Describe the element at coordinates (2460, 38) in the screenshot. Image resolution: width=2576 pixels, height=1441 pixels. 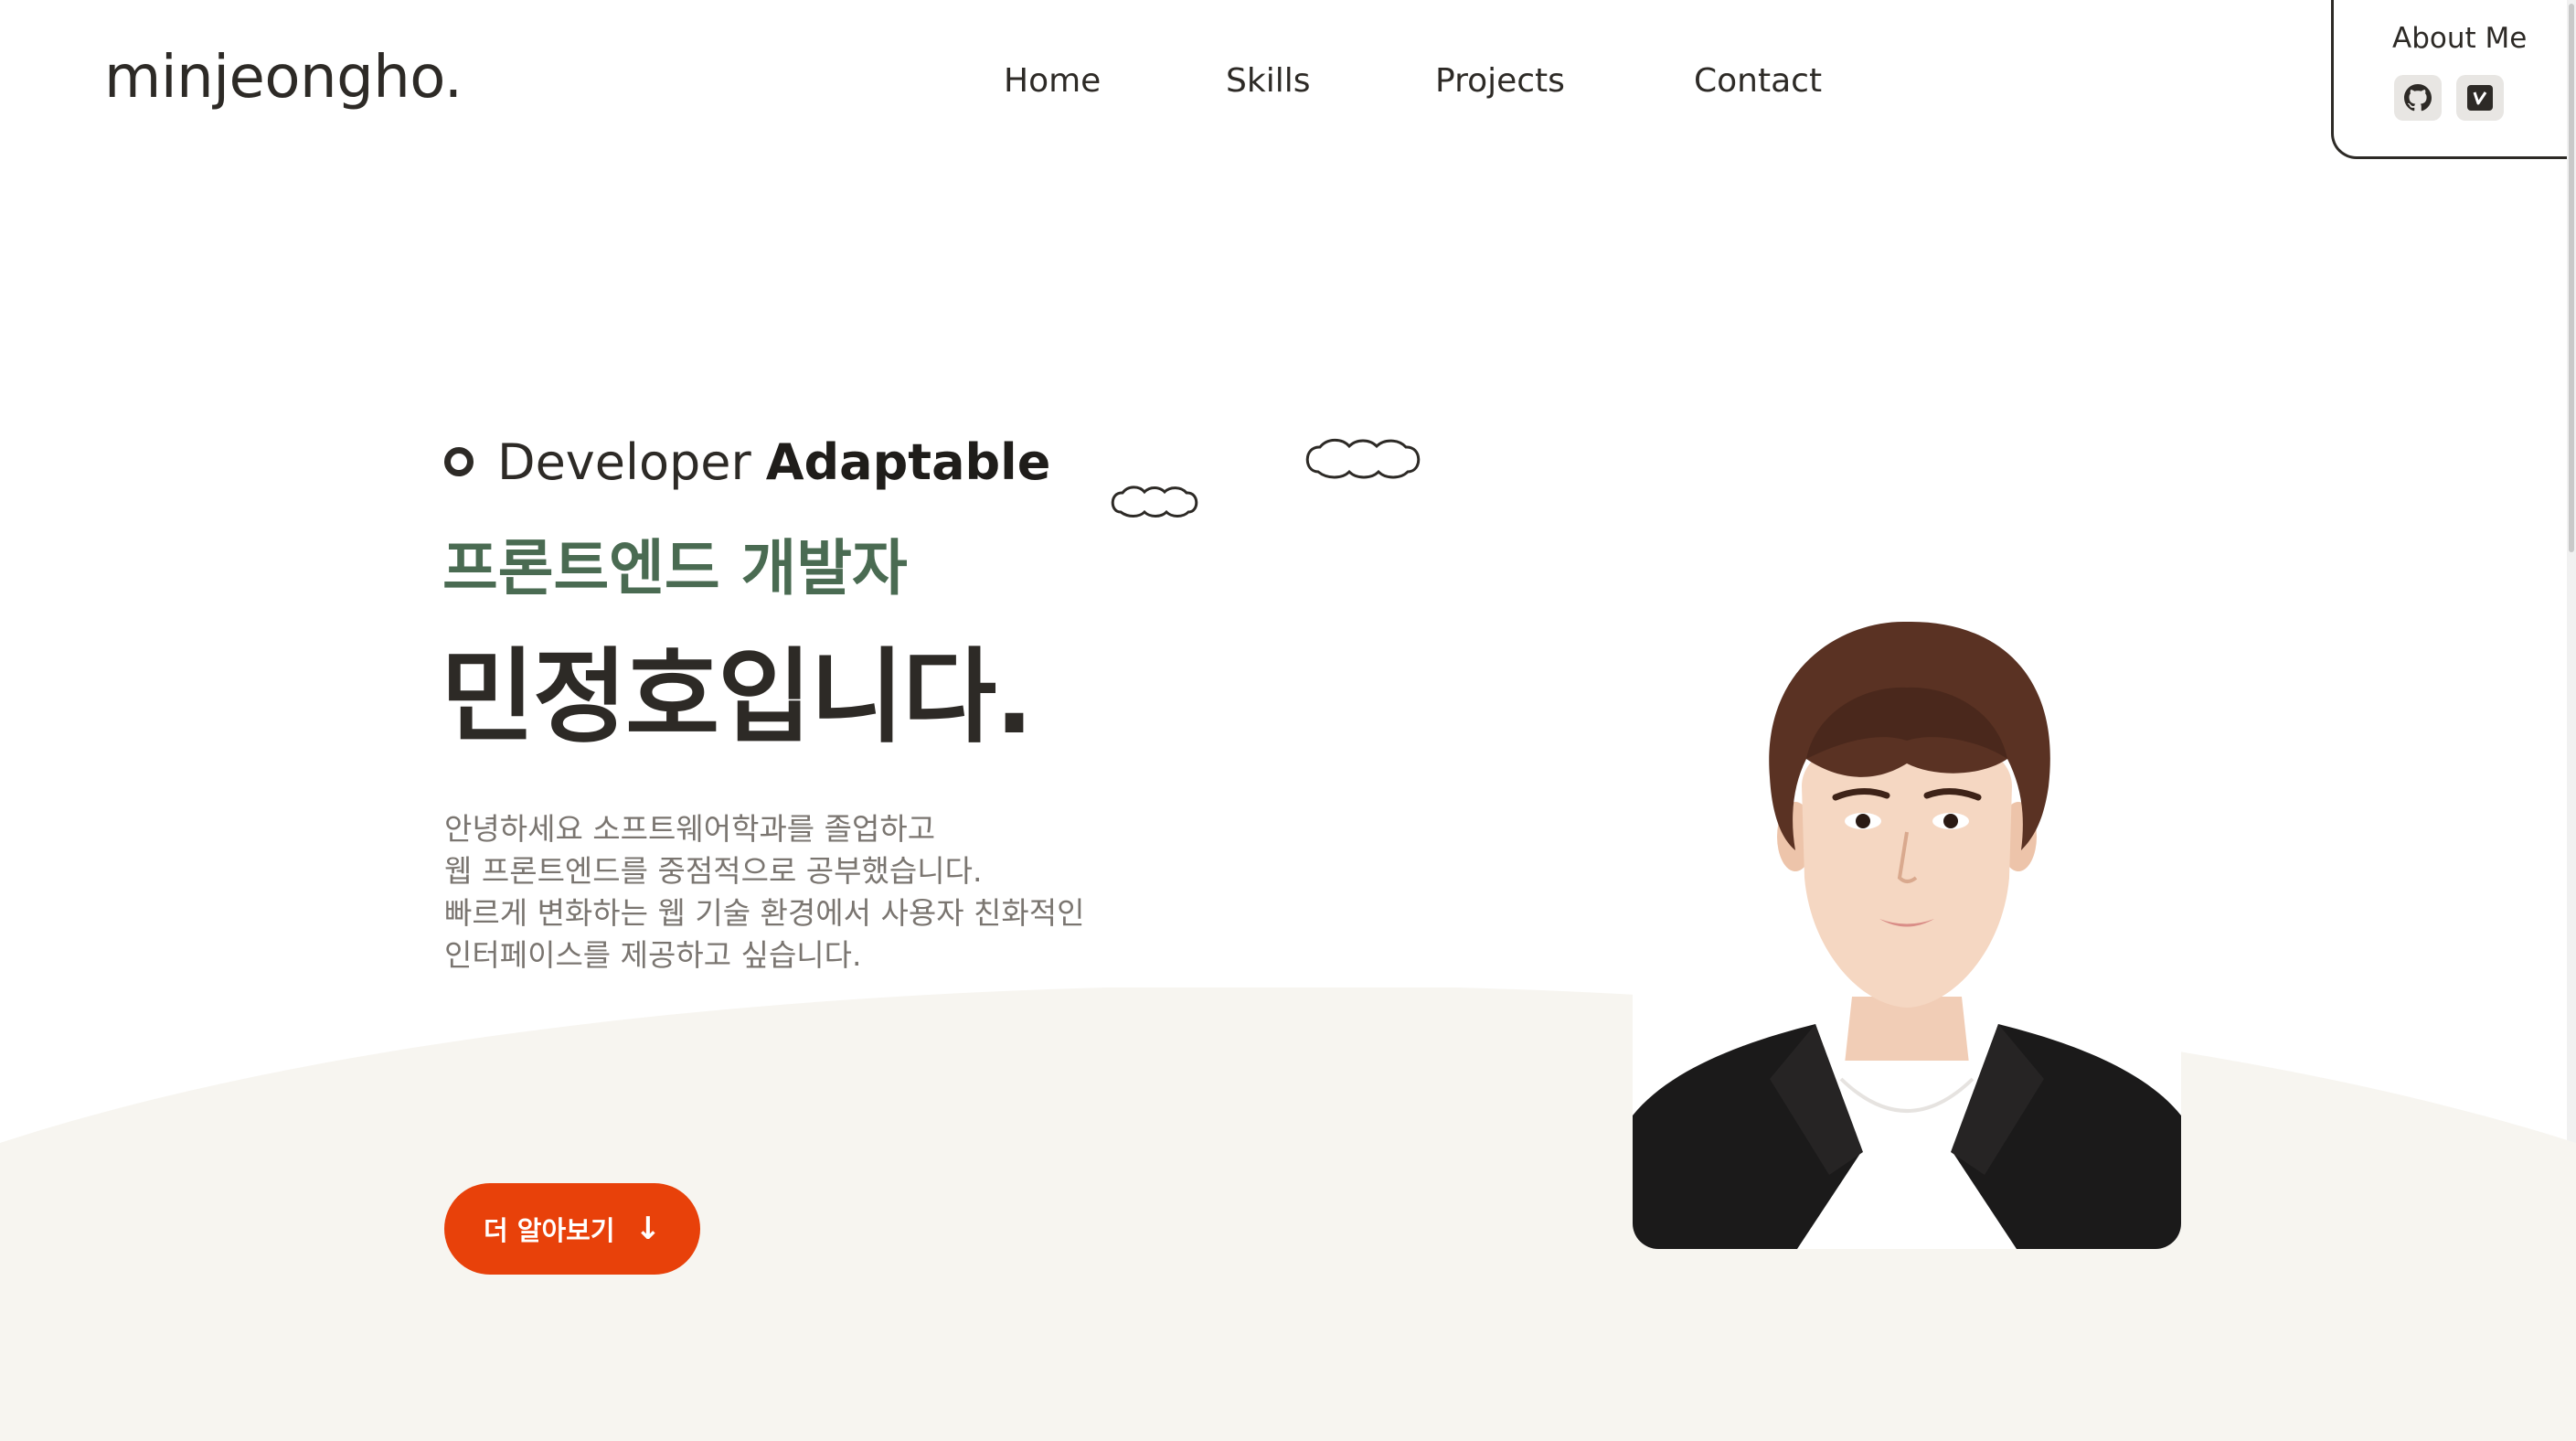
I see `about-me-title: About Me` at that location.